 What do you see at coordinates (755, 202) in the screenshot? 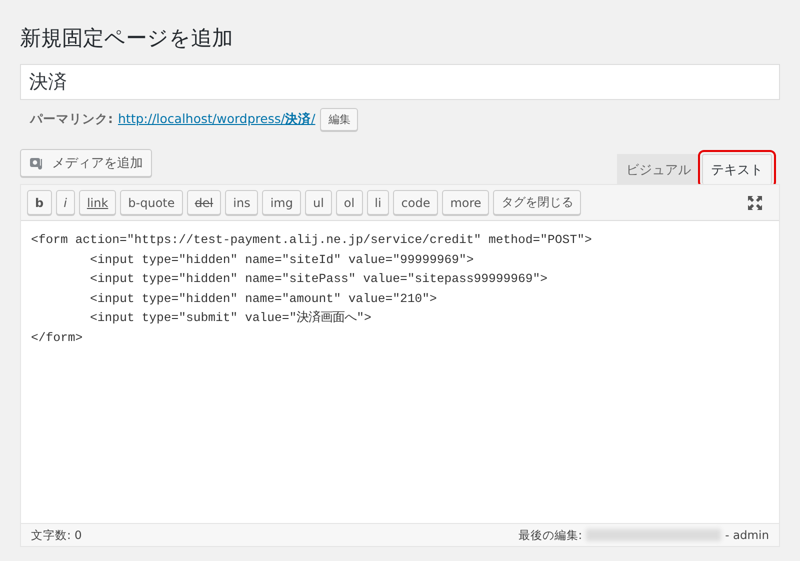
I see `fullscreen-icon` at bounding box center [755, 202].